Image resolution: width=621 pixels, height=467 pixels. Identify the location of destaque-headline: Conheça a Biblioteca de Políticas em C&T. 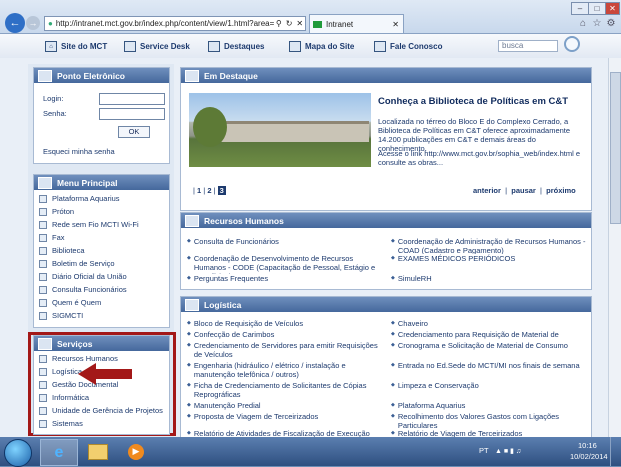
(482, 101).